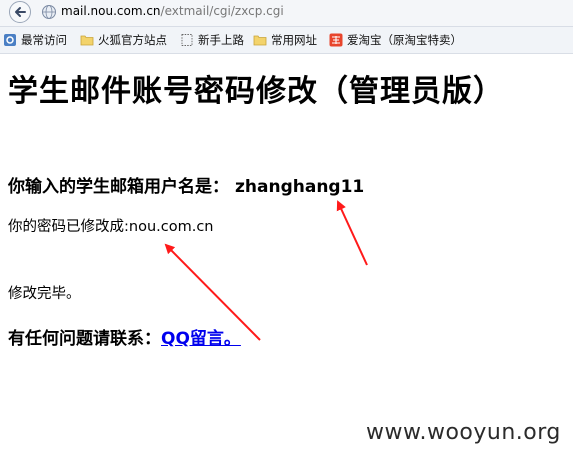 This screenshot has height=461, width=573. Describe the element at coordinates (463, 432) in the screenshot. I see `watermark: www.wooyun.org` at that location.